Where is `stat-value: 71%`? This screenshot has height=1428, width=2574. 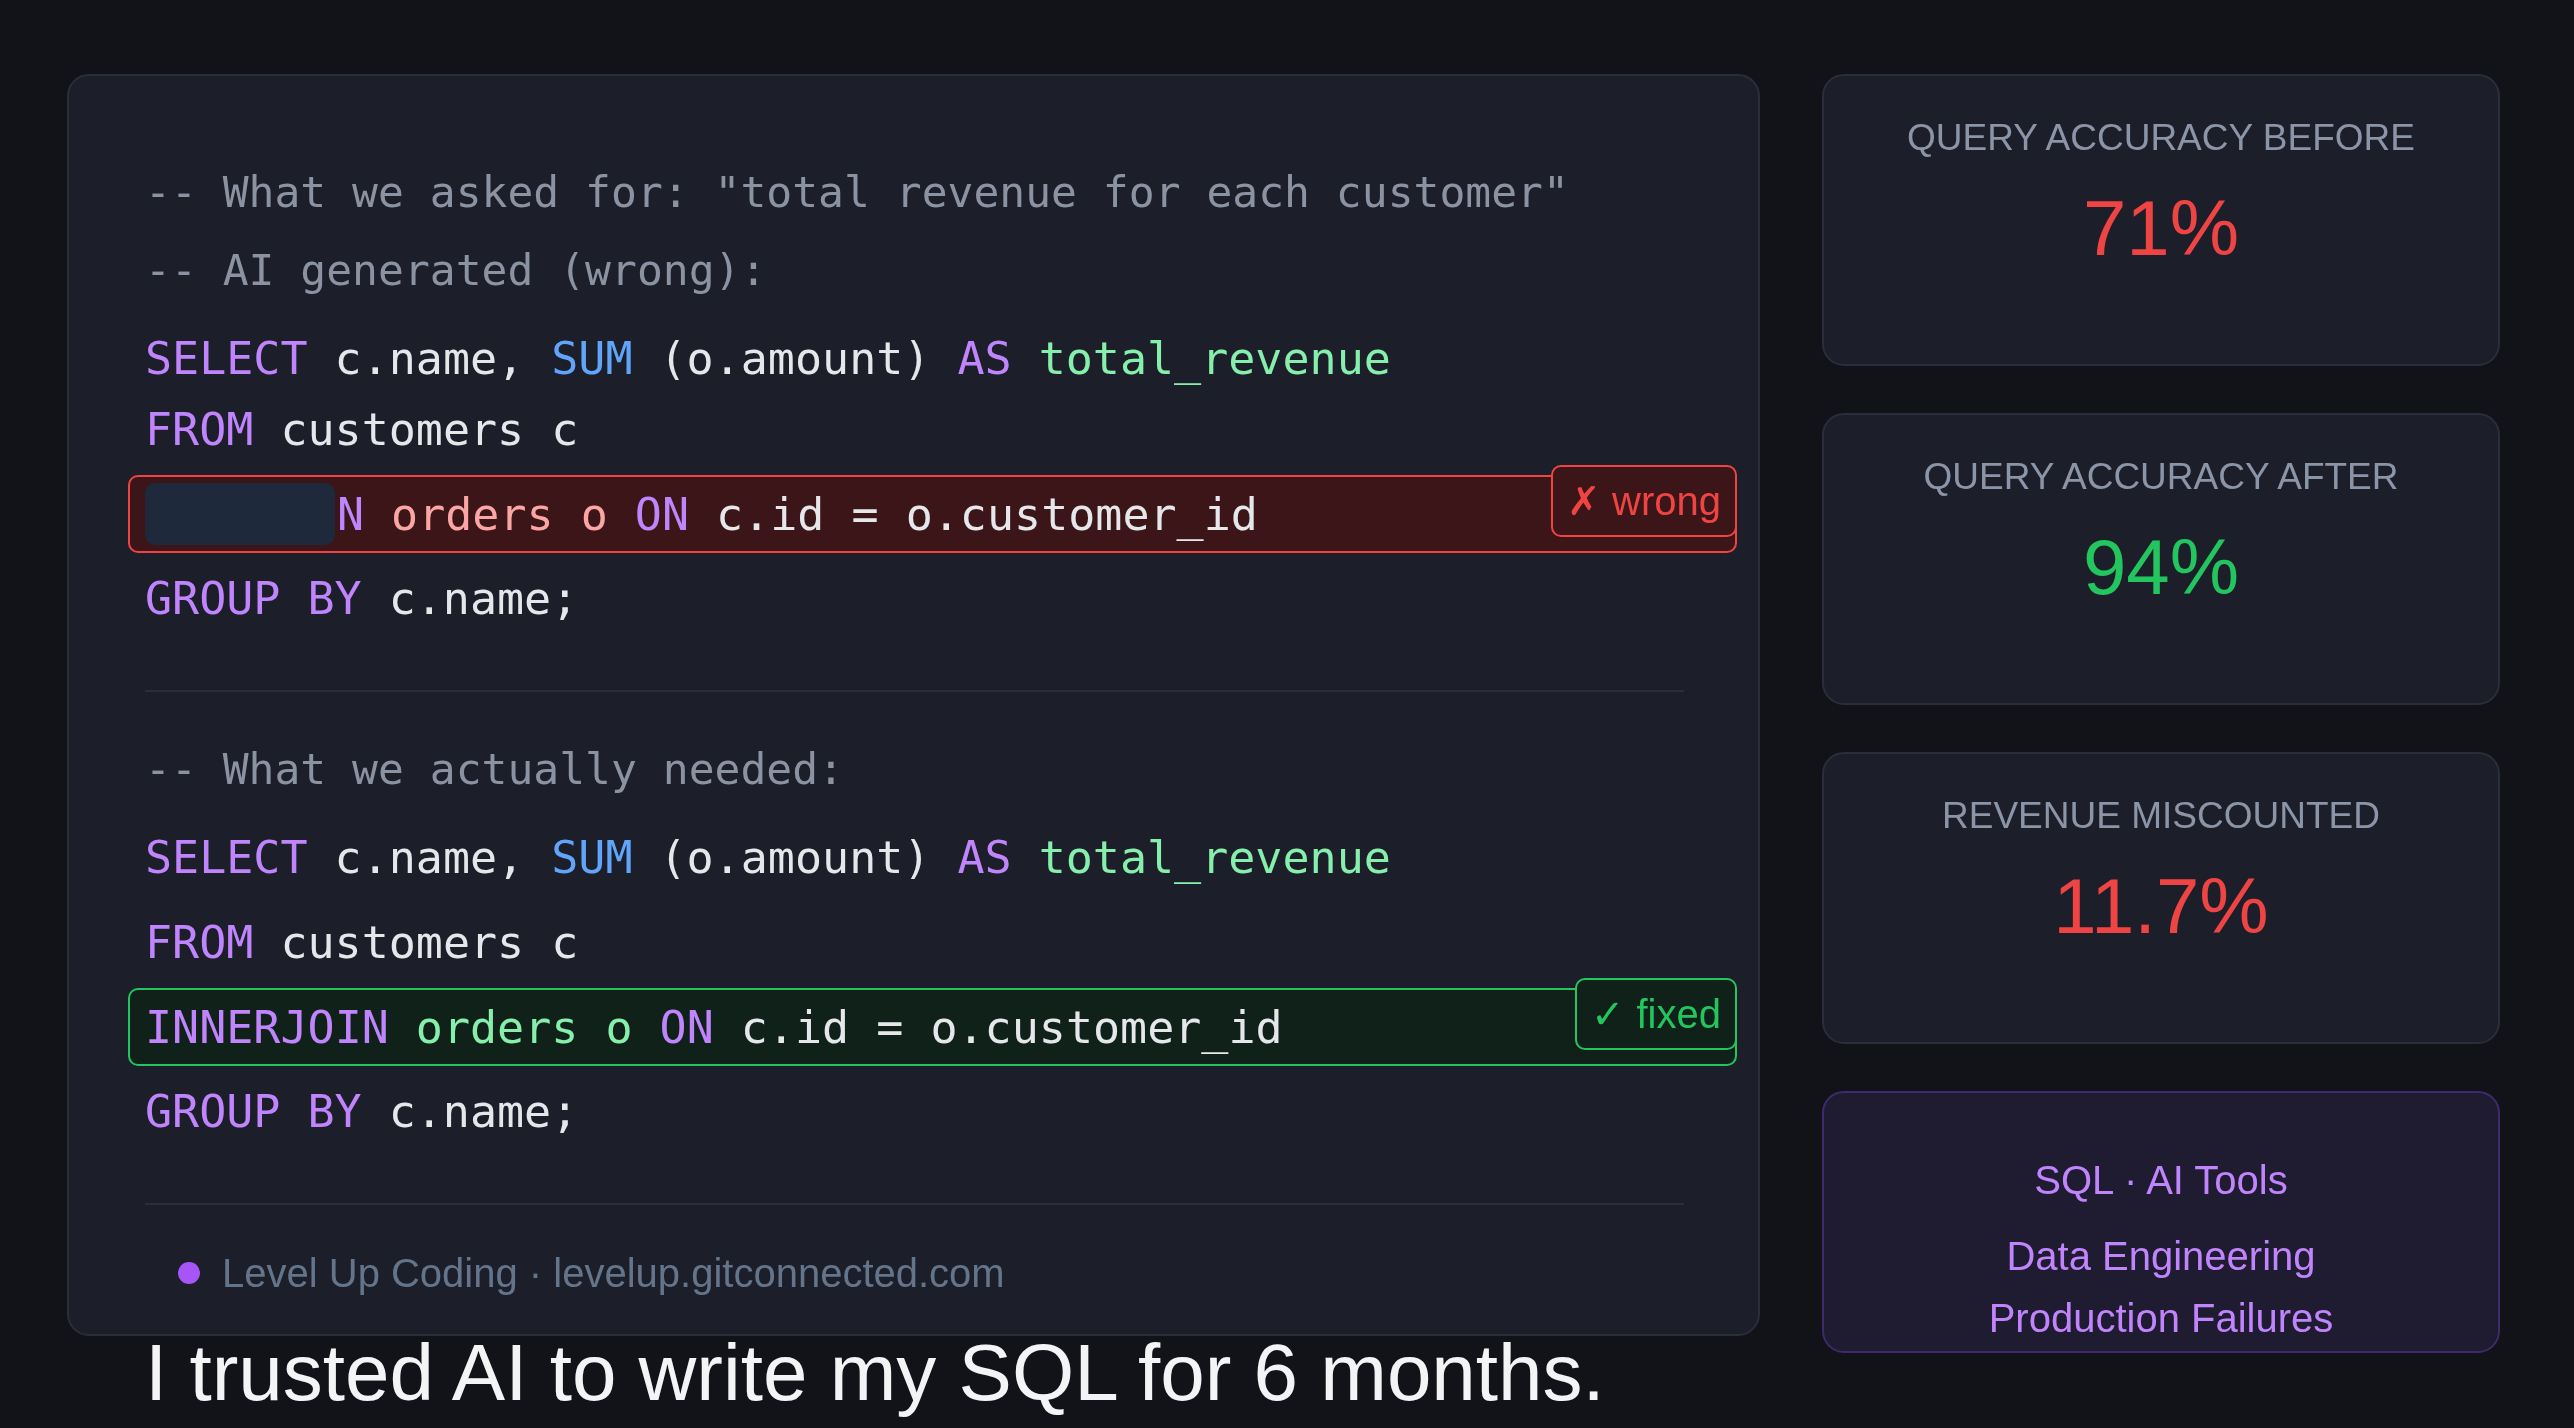 stat-value: 71% is located at coordinates (2161, 228).